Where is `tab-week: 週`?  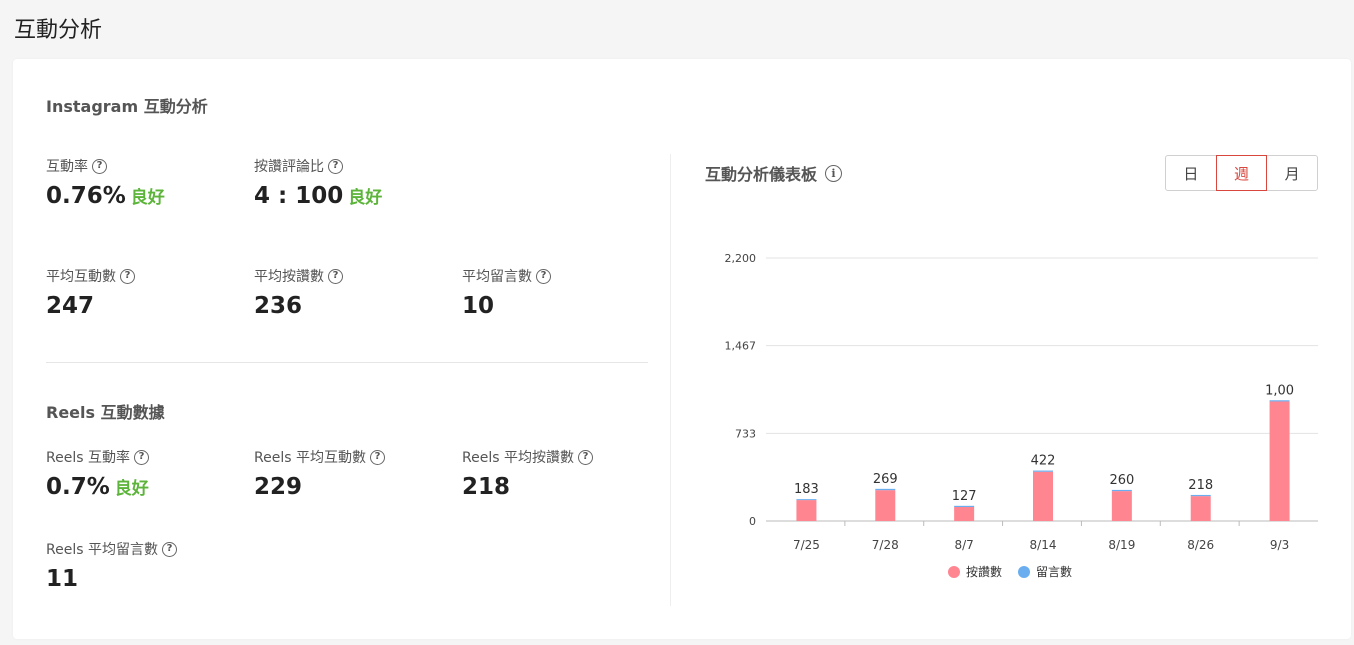 tab-week: 週 is located at coordinates (1241, 173).